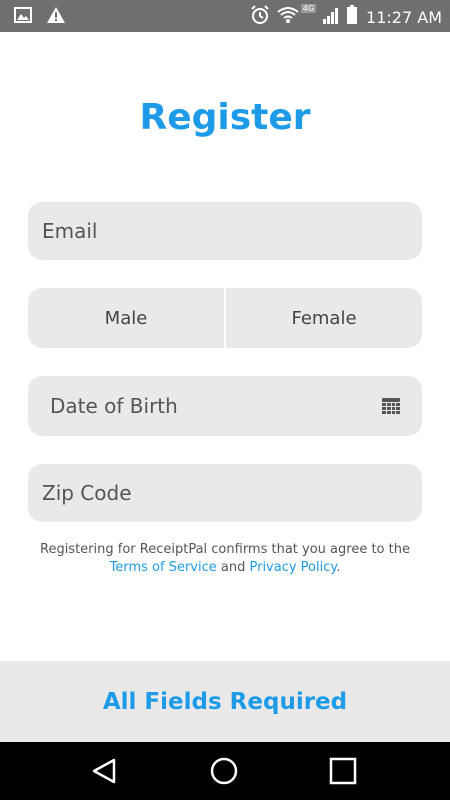 Image resolution: width=450 pixels, height=800 pixels. I want to click on status-time: 11:27 AM, so click(404, 17).